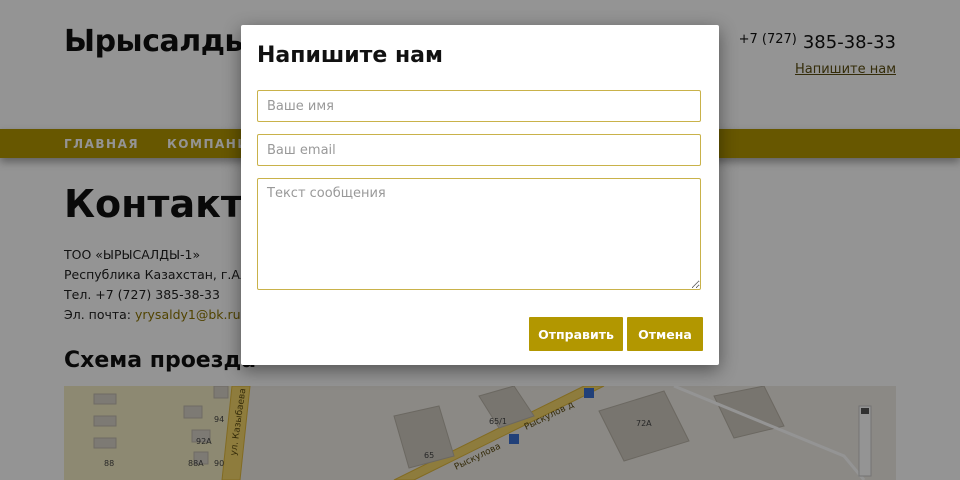 The image size is (960, 480). I want to click on name-input, so click(479, 106).